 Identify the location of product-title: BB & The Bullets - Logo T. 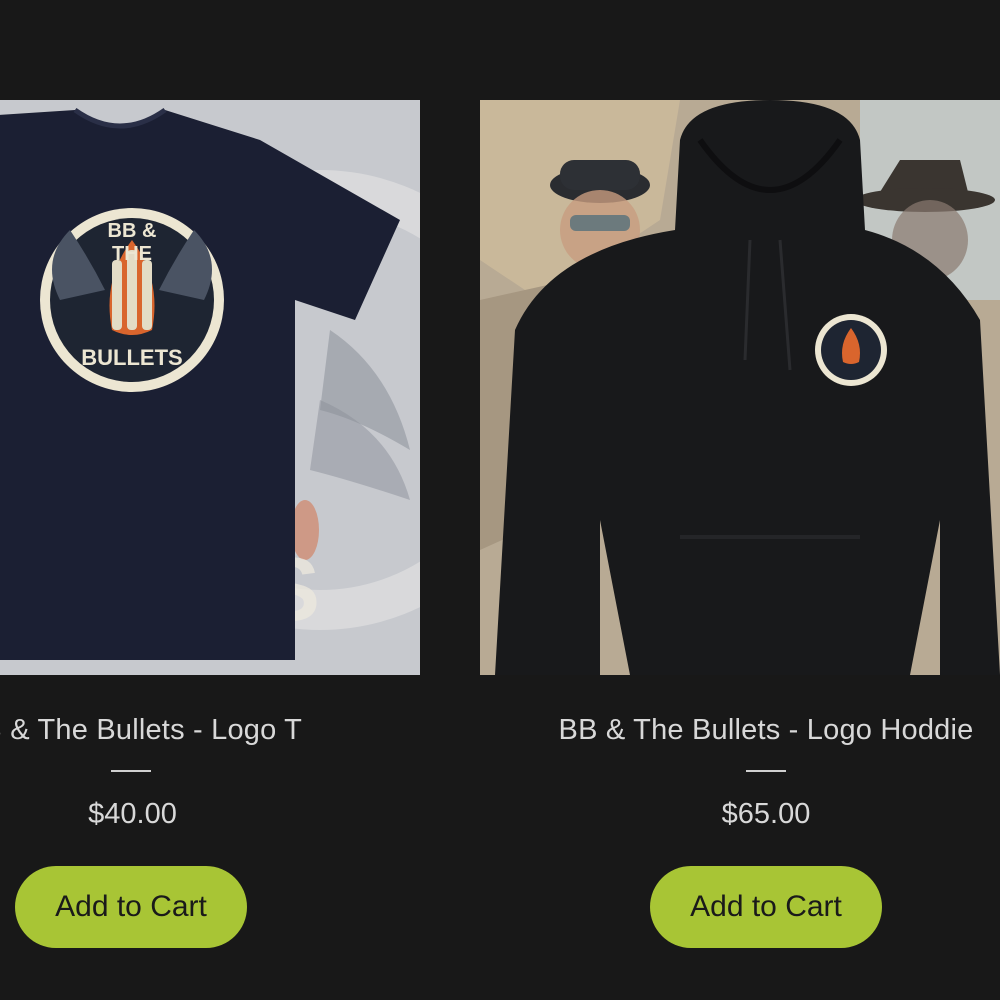
(182, 730).